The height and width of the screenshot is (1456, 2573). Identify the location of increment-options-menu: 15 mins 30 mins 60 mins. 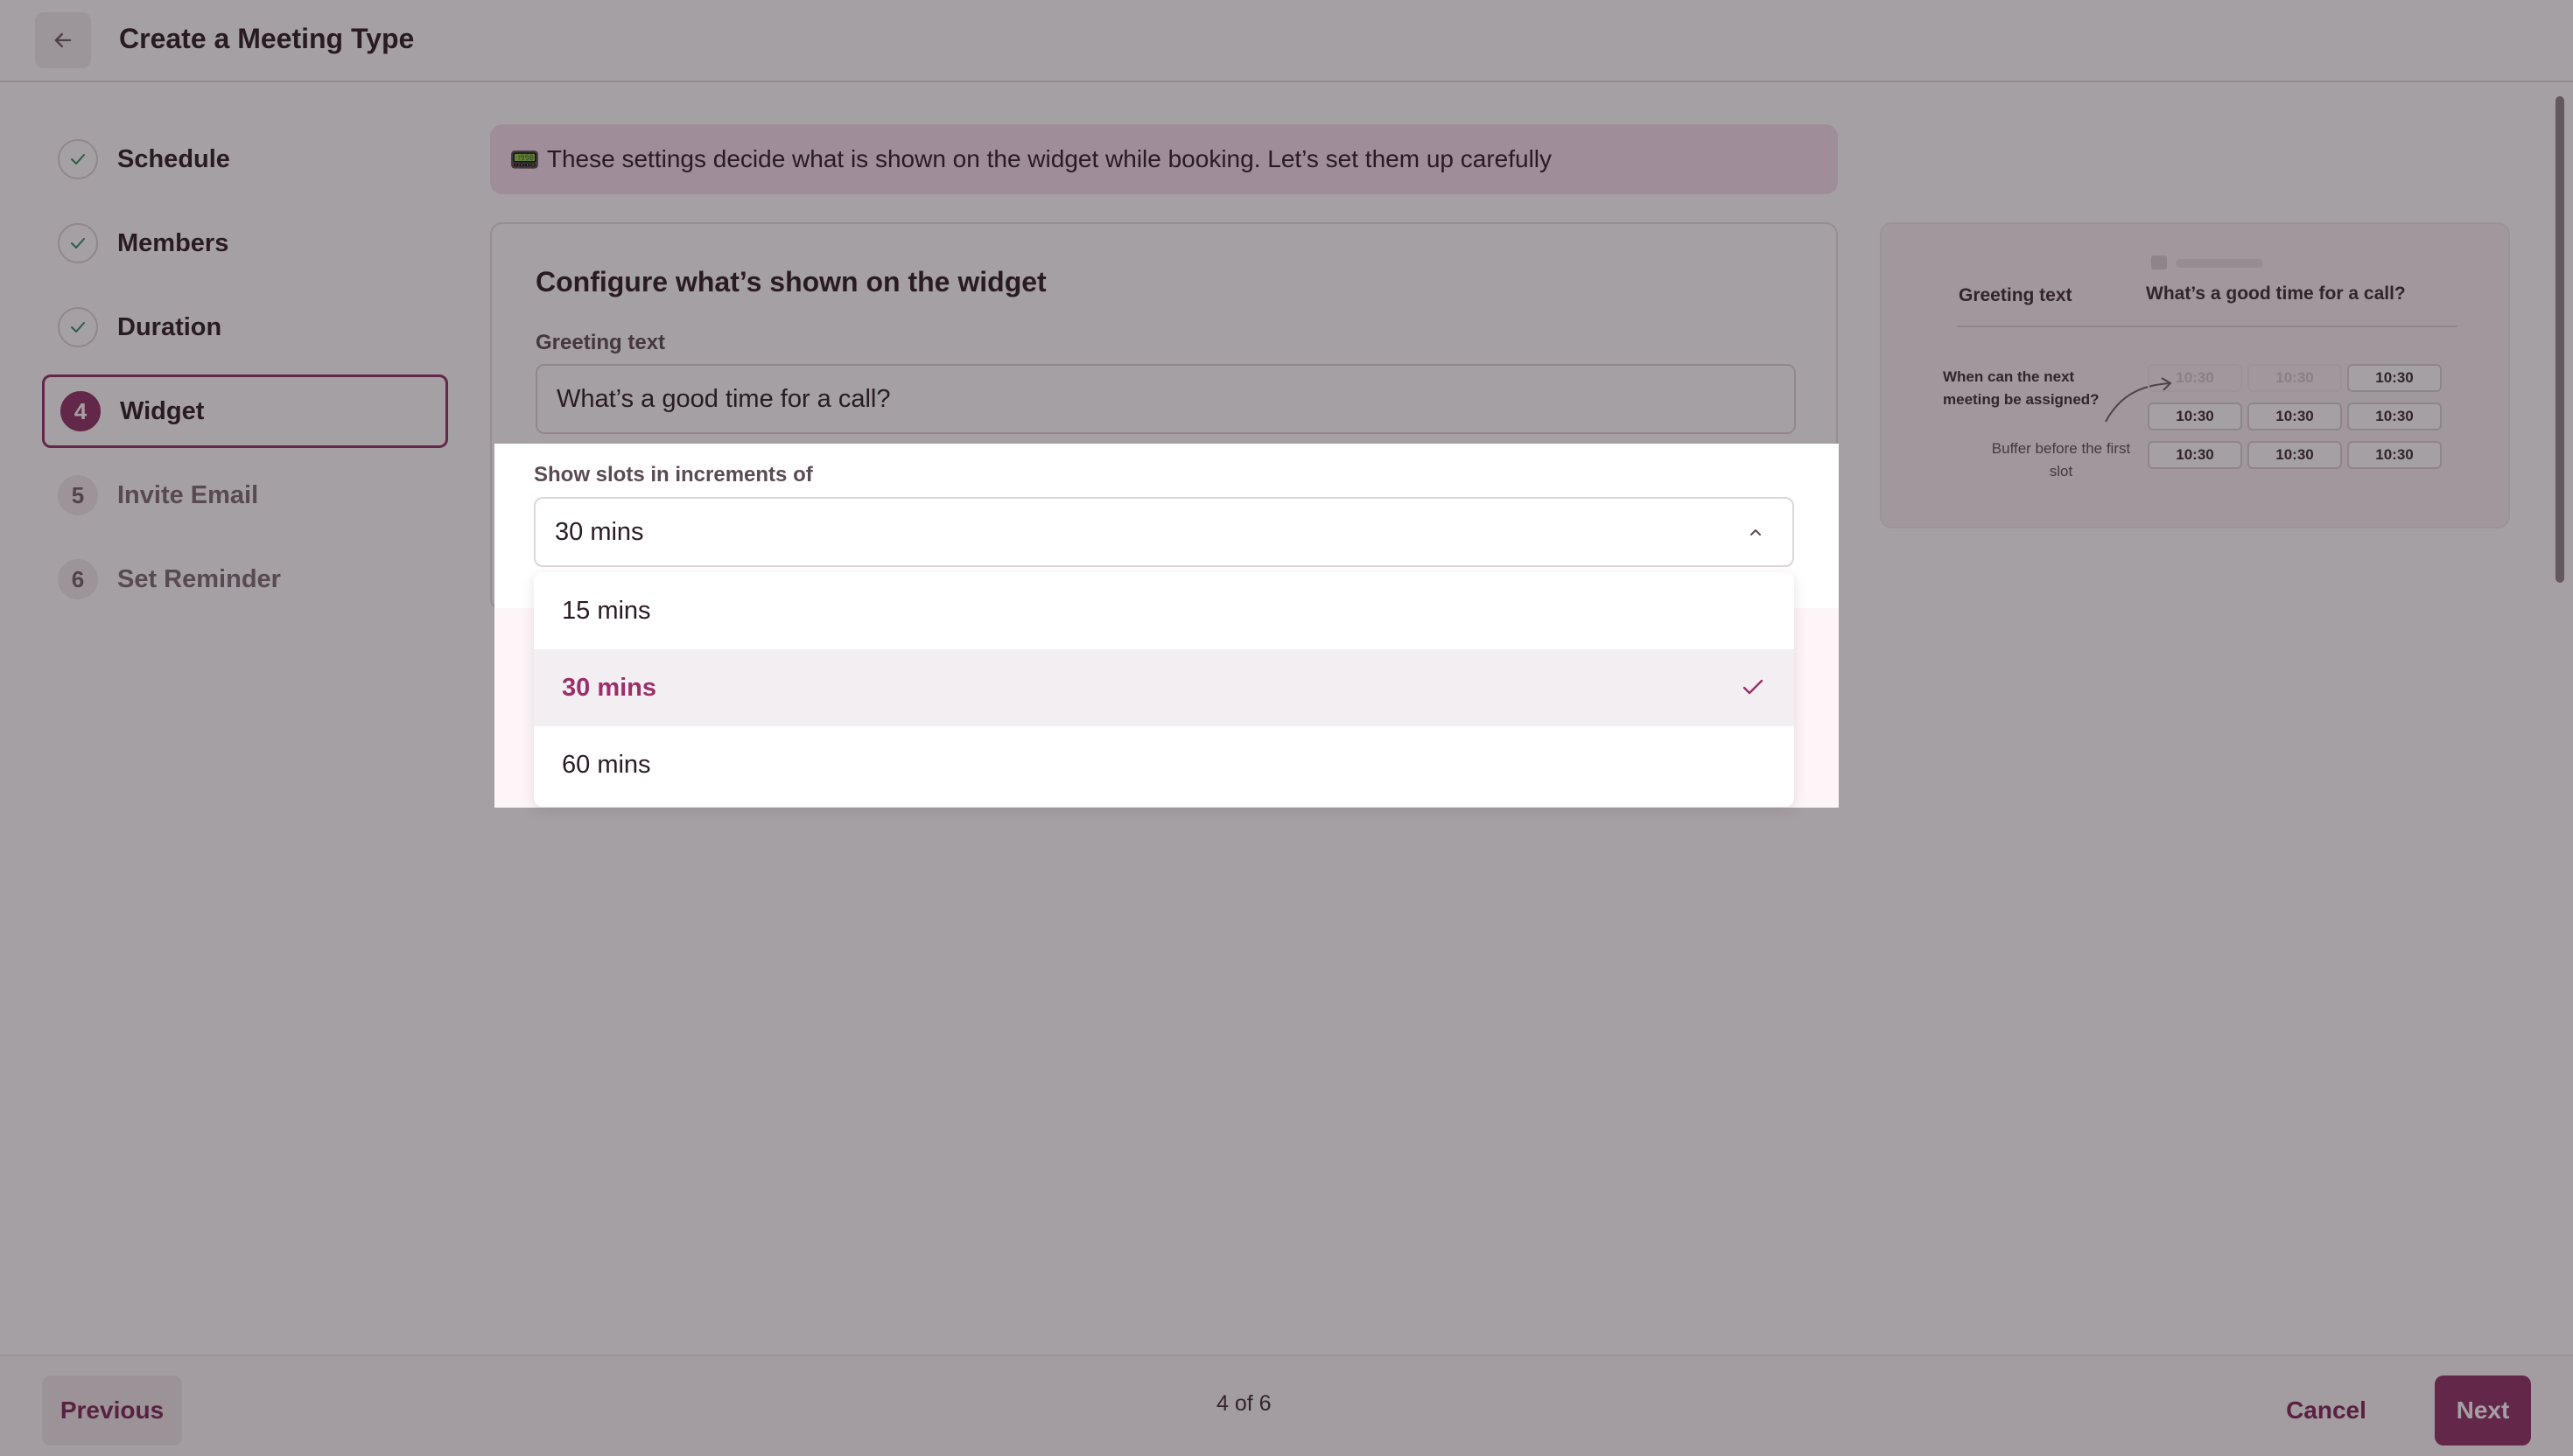
(1164, 689).